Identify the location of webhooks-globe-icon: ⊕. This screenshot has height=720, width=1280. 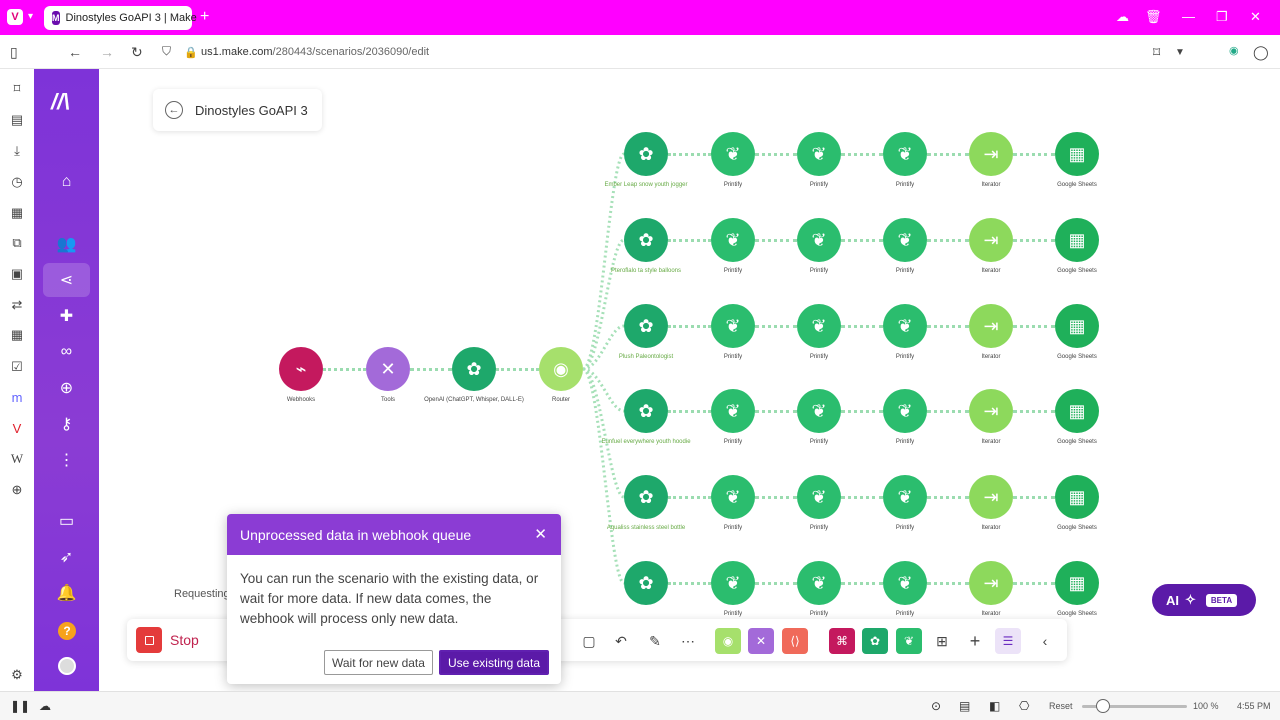
(66, 388).